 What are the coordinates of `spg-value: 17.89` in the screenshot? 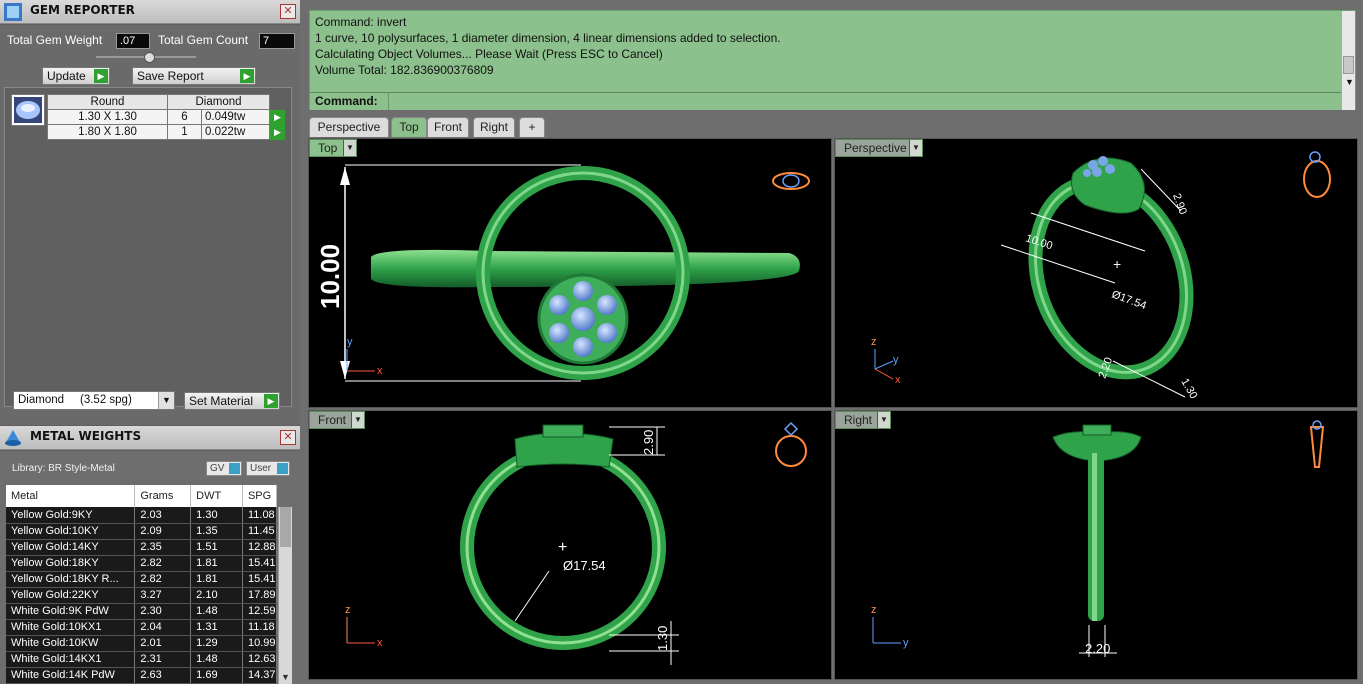 It's located at (260, 595).